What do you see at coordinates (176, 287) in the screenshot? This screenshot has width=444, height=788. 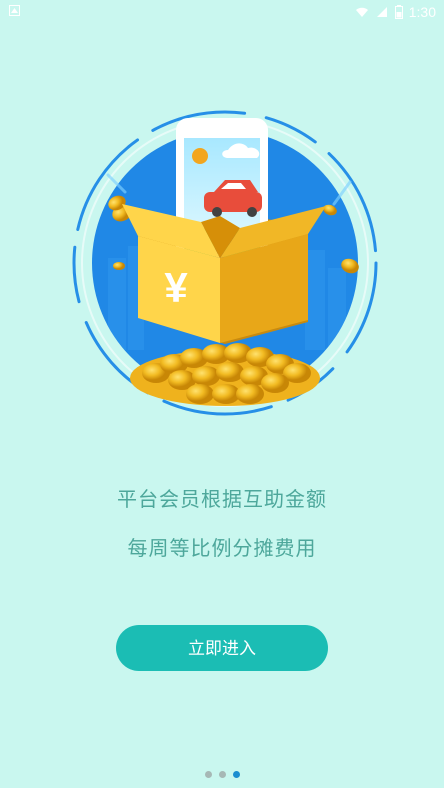 I see `currency-symbol: ¥` at bounding box center [176, 287].